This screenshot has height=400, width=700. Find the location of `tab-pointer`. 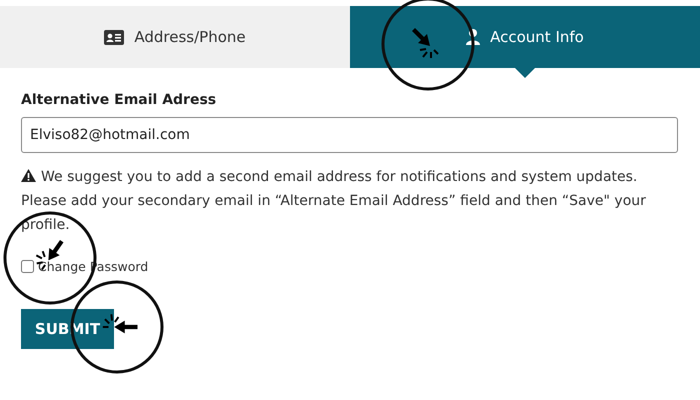

tab-pointer is located at coordinates (525, 73).